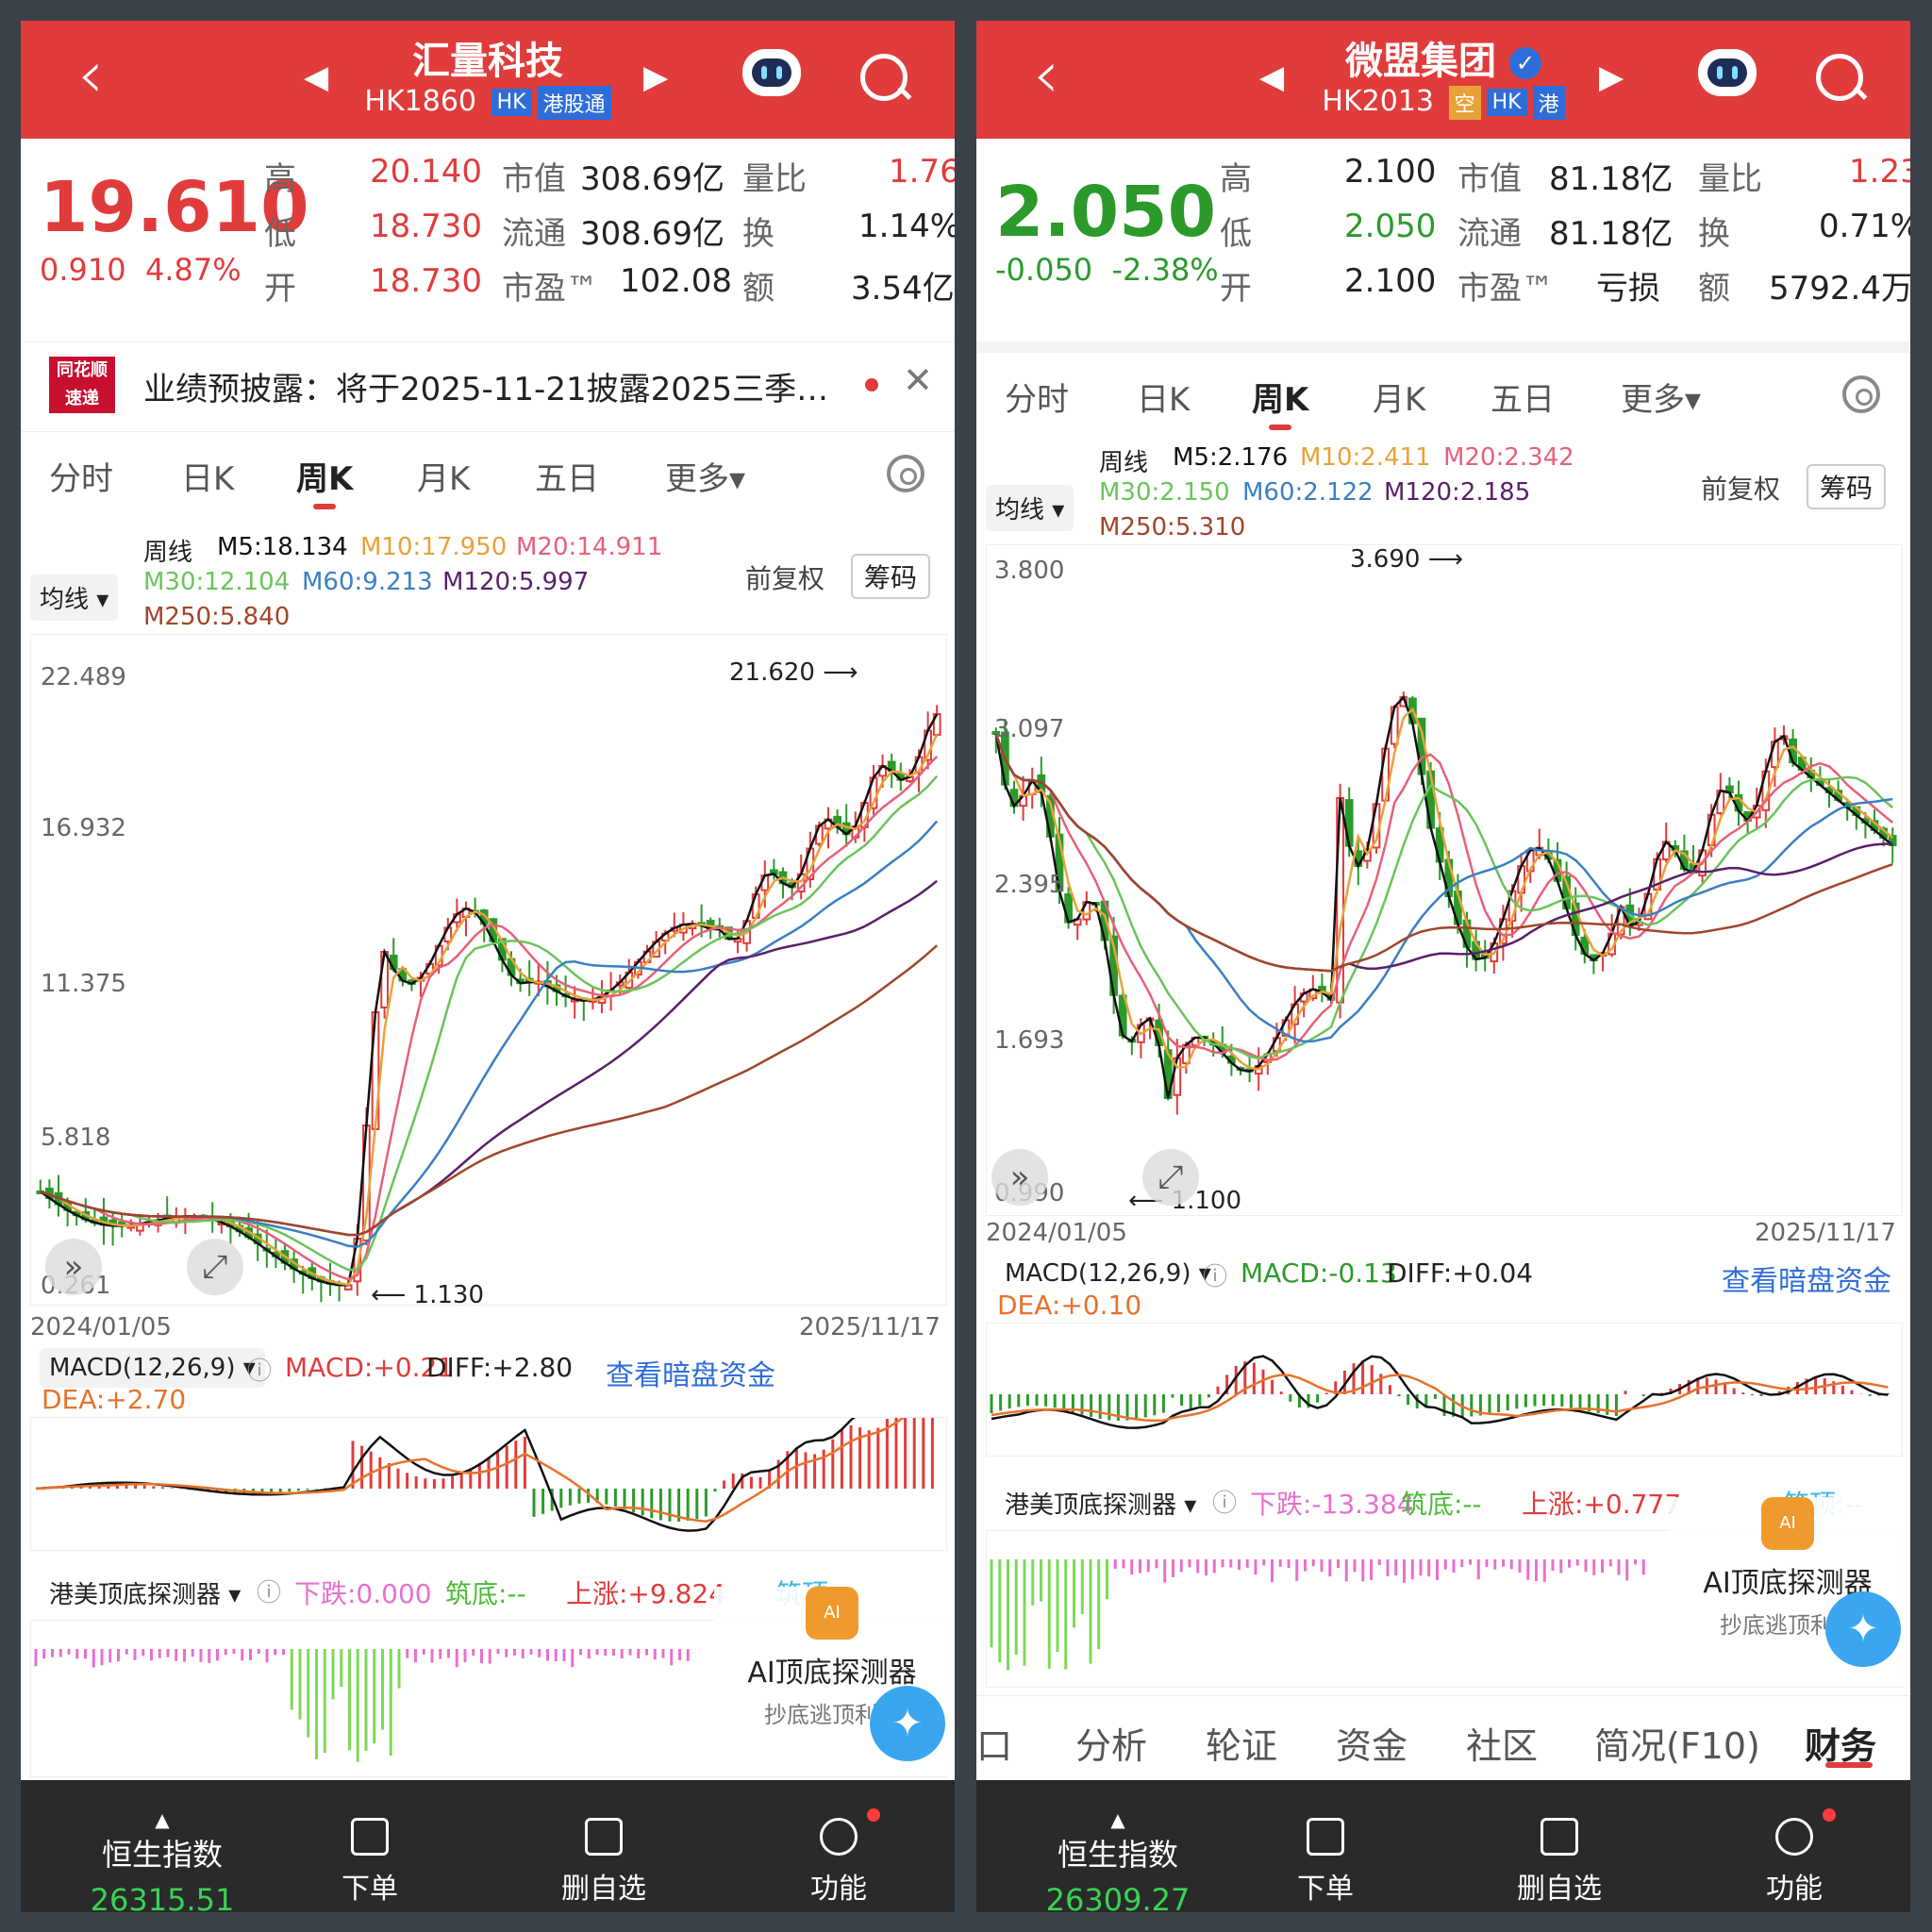 The image size is (1932, 1932). I want to click on detector-down: 下跌:-13.384, so click(1332, 1505).